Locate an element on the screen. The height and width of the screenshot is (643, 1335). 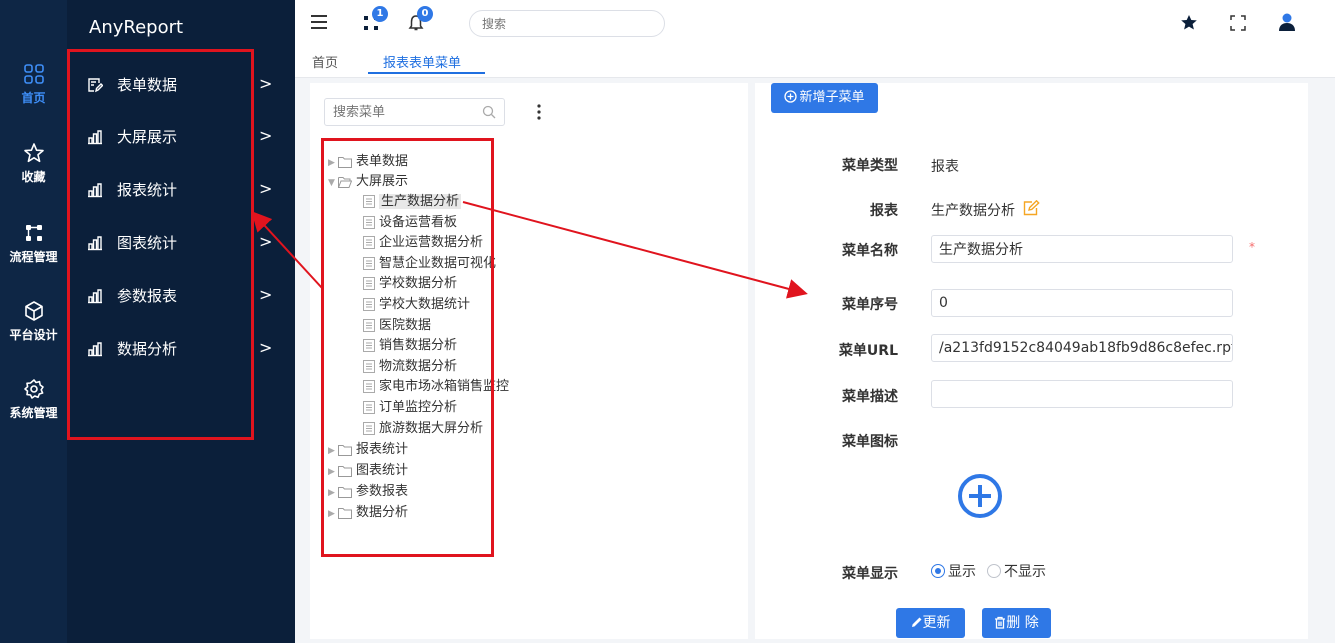
annotation-box-sidebar is located at coordinates (160, 244).